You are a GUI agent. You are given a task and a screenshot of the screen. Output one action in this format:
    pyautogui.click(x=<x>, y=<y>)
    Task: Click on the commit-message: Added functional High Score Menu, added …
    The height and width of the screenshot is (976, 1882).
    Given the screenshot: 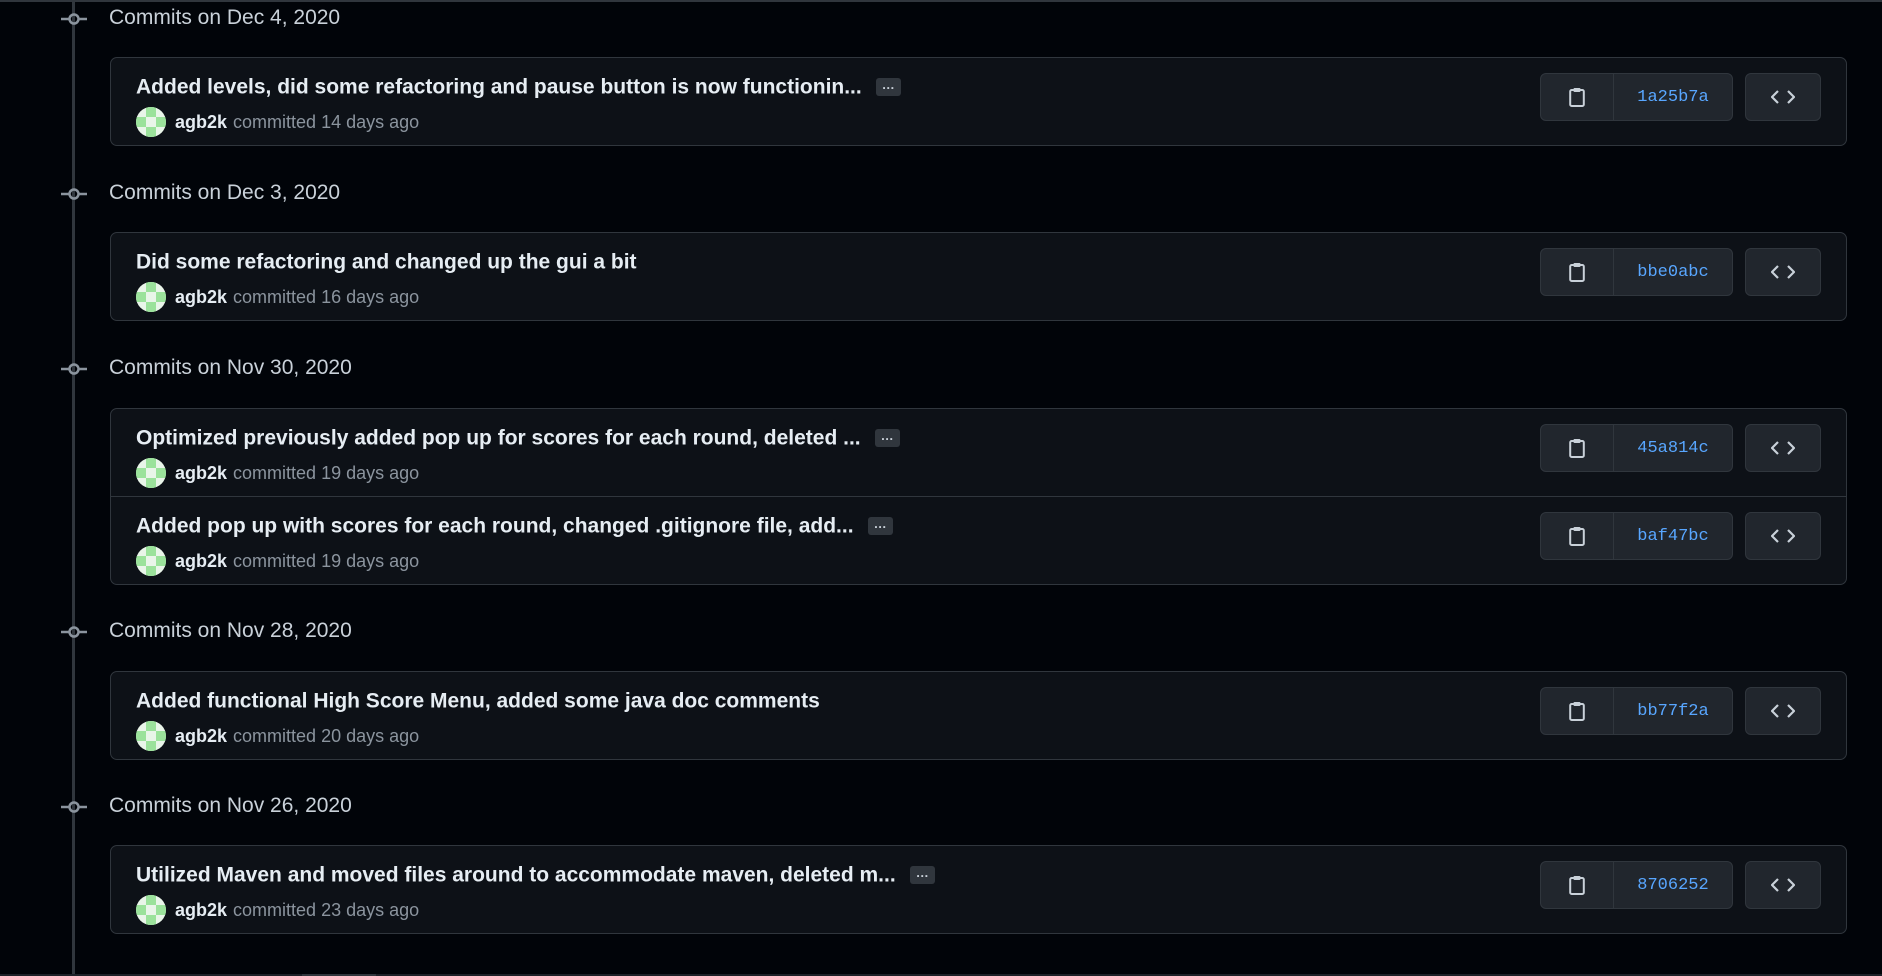 What is the action you would take?
    pyautogui.click(x=478, y=701)
    